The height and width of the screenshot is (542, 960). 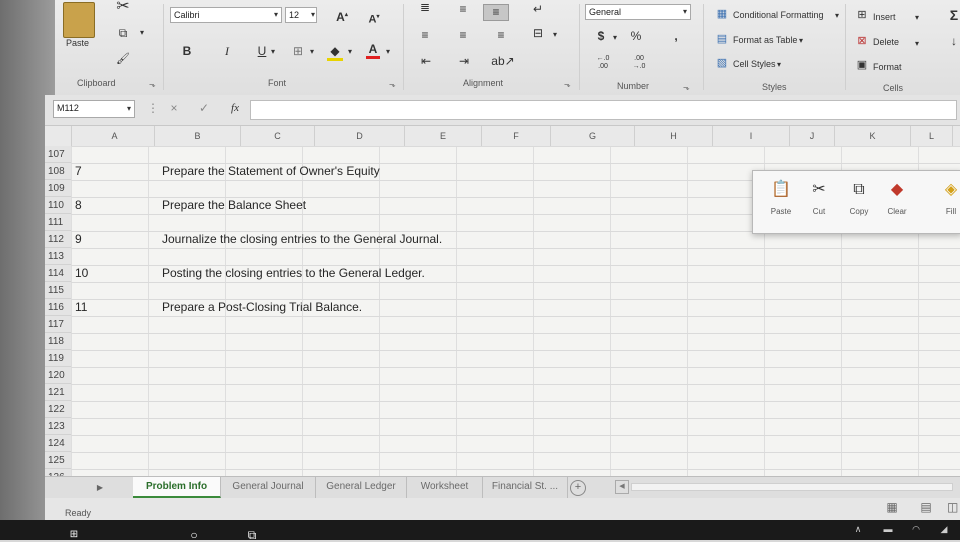 What do you see at coordinates (873, 136) in the screenshot?
I see `column-header-k: K` at bounding box center [873, 136].